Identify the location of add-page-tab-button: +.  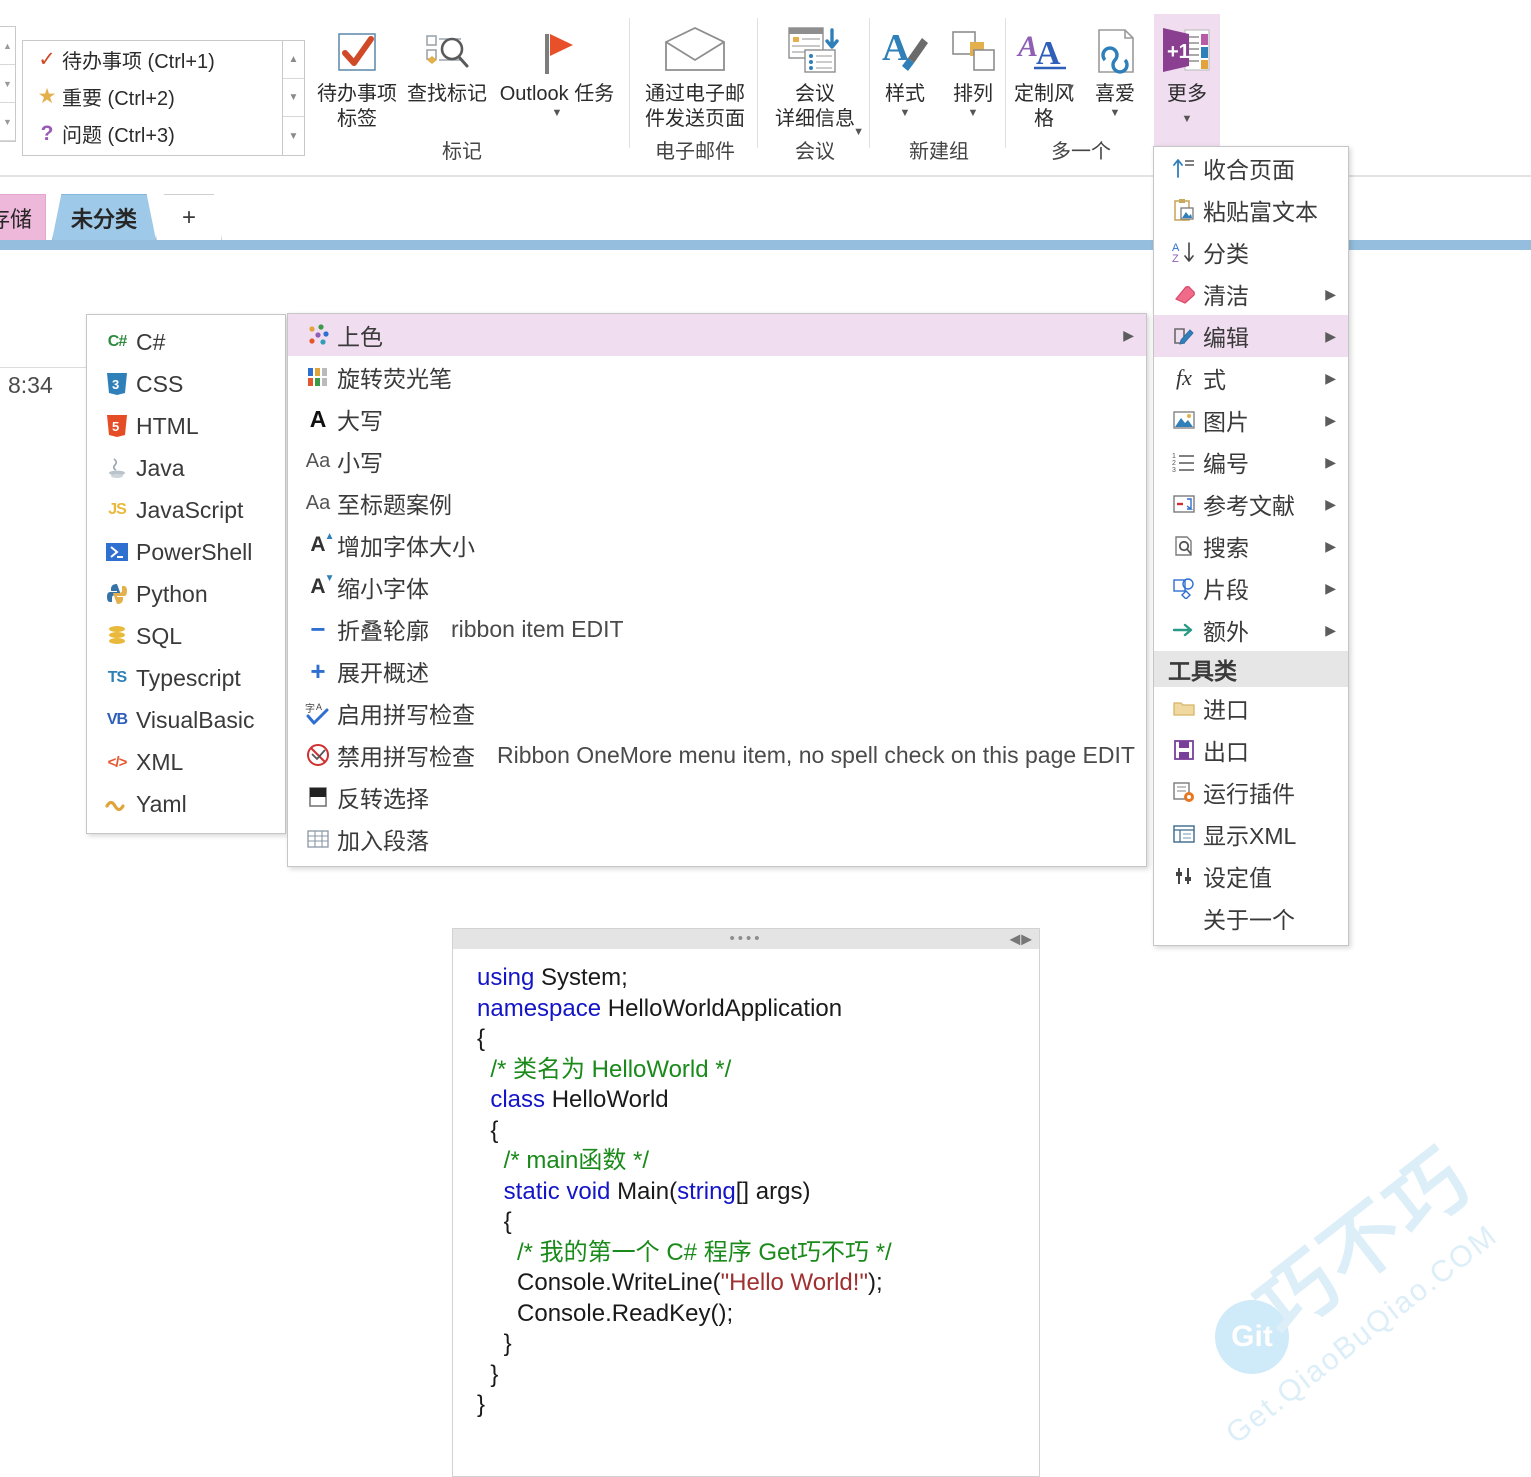
(189, 217).